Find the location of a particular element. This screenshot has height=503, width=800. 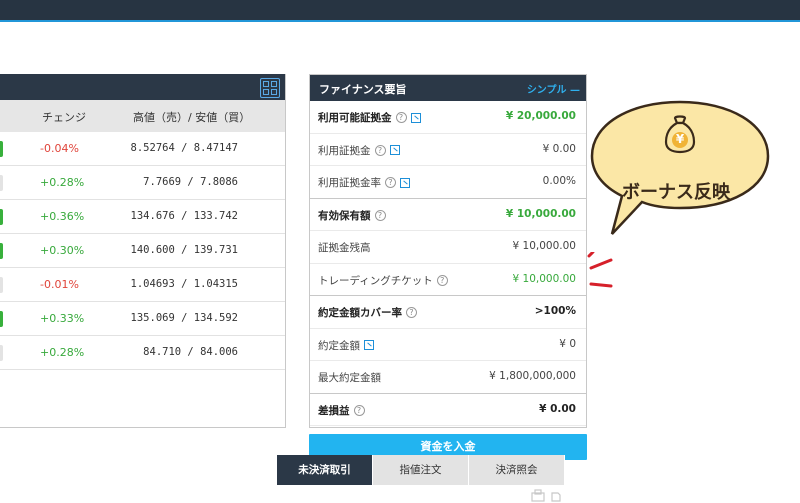

finance-row-label: 証拠金残高 is located at coordinates (344, 247).